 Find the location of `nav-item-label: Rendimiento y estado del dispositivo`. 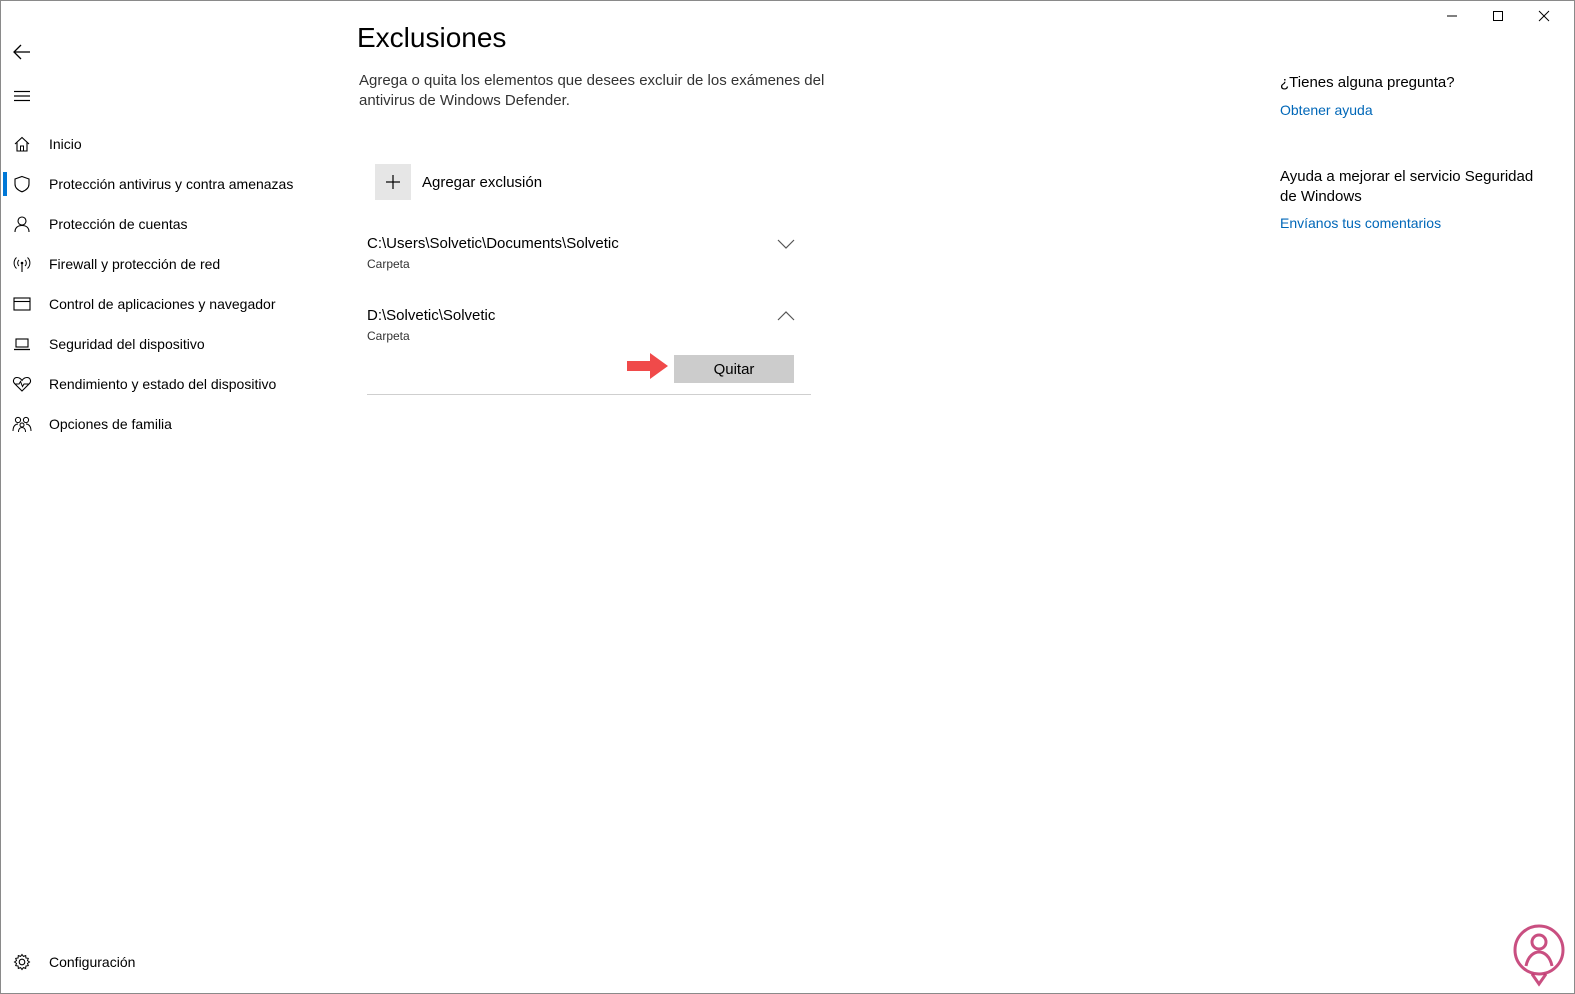

nav-item-label: Rendimiento y estado del dispositivo is located at coordinates (163, 384).